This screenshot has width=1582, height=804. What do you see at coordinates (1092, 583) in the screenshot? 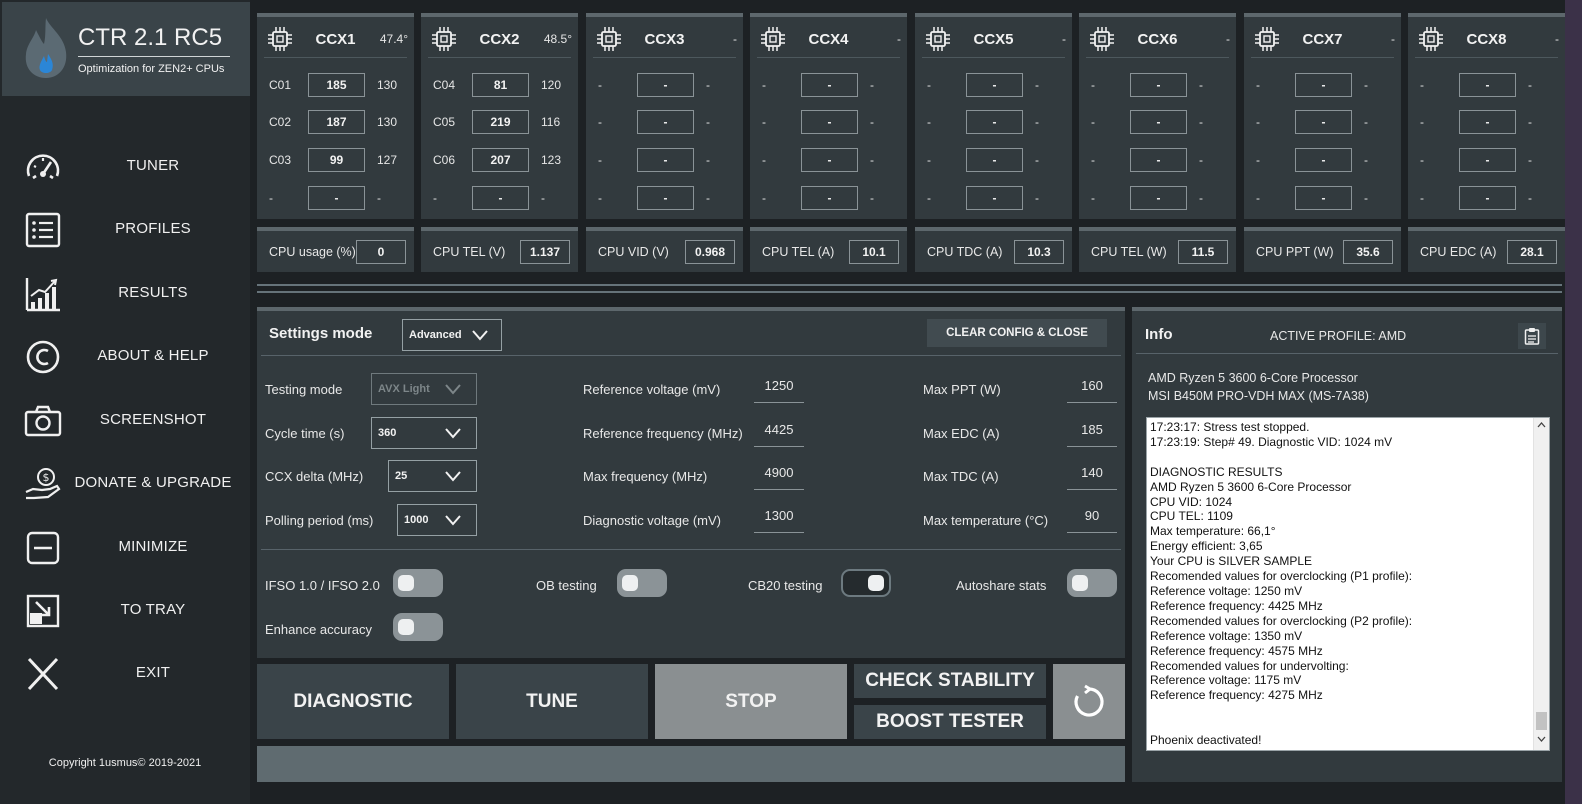
I see `autoshare-stats-toggle` at bounding box center [1092, 583].